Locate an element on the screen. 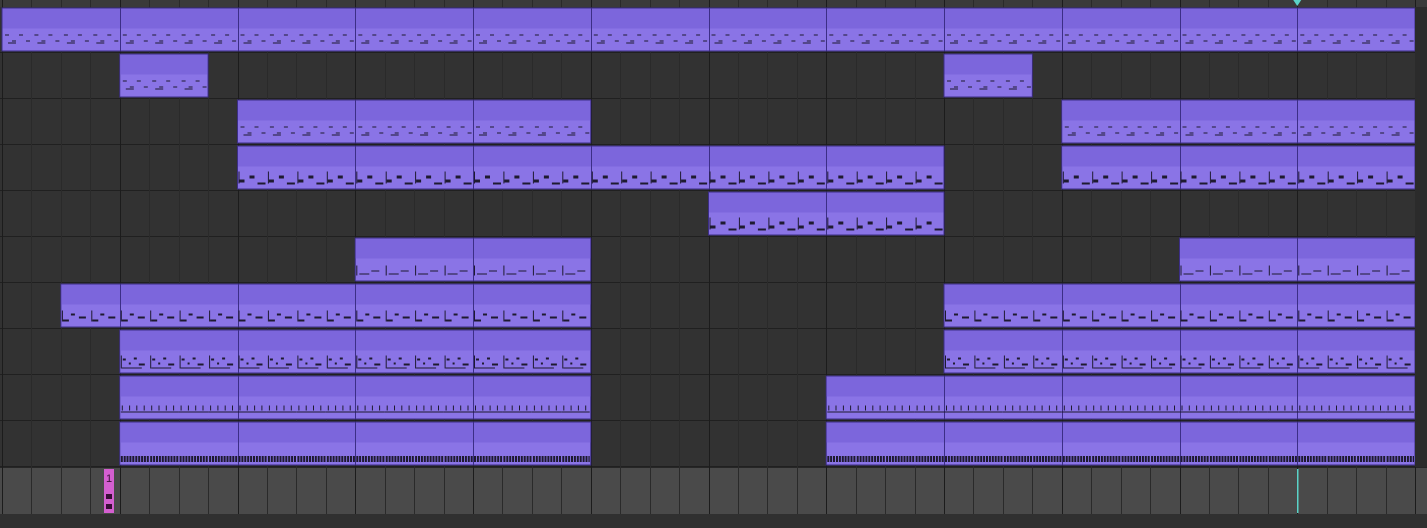 The height and width of the screenshot is (528, 1427). locator-marker: 1 is located at coordinates (109, 491).